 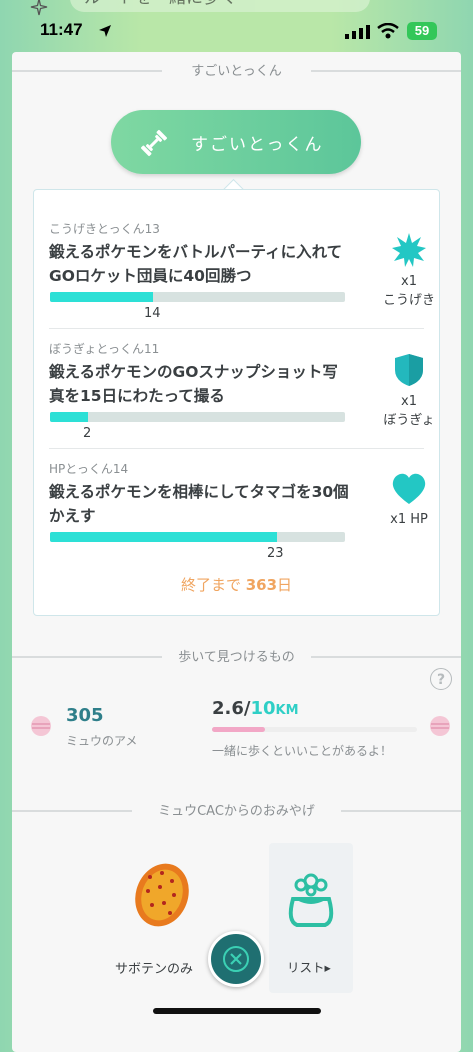 I want to click on status-bar: 11:47 59, so click(x=236, y=29).